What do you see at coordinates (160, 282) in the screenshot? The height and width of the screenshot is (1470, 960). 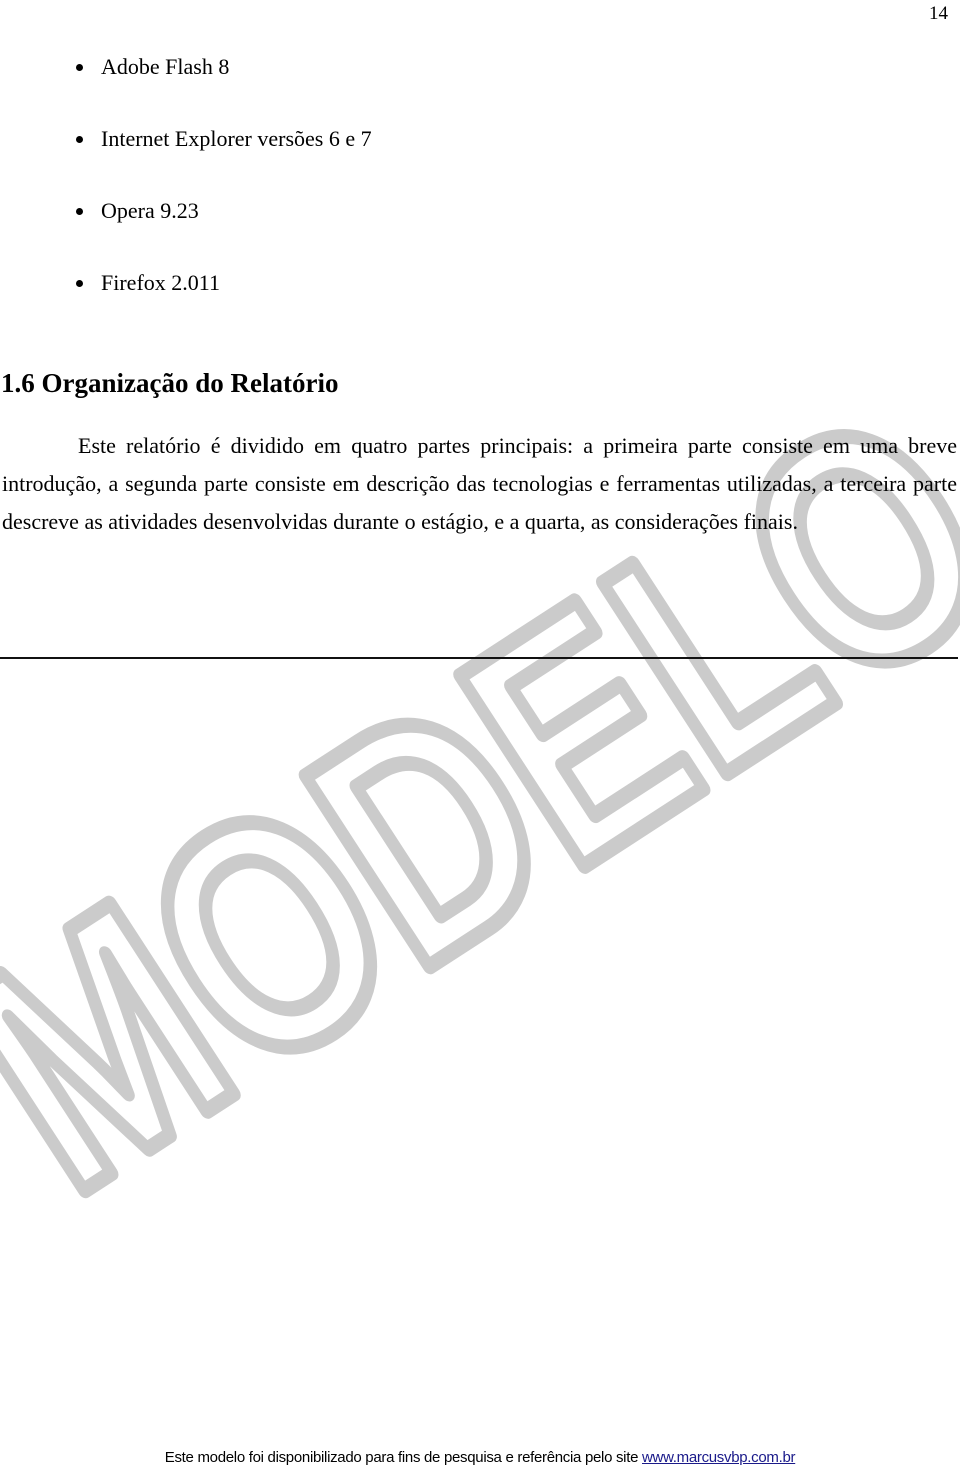 I see `list-item-text: Firefox 2.011` at bounding box center [160, 282].